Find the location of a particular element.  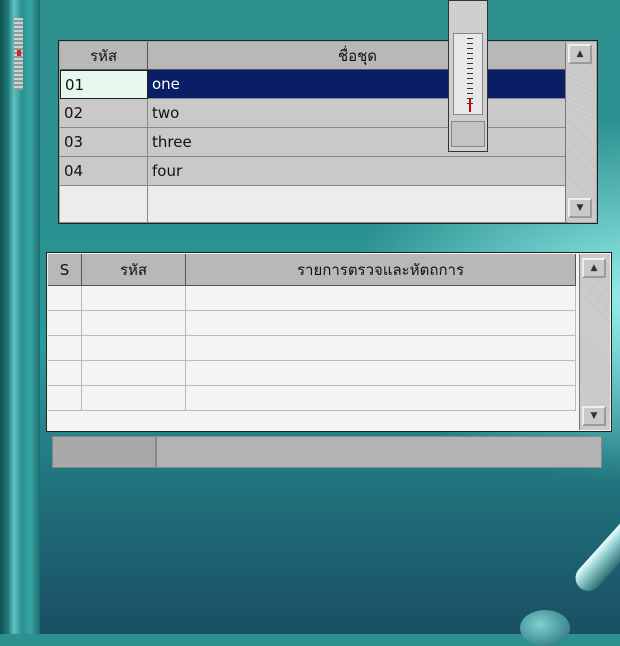

status-panel-main is located at coordinates (379, 452).